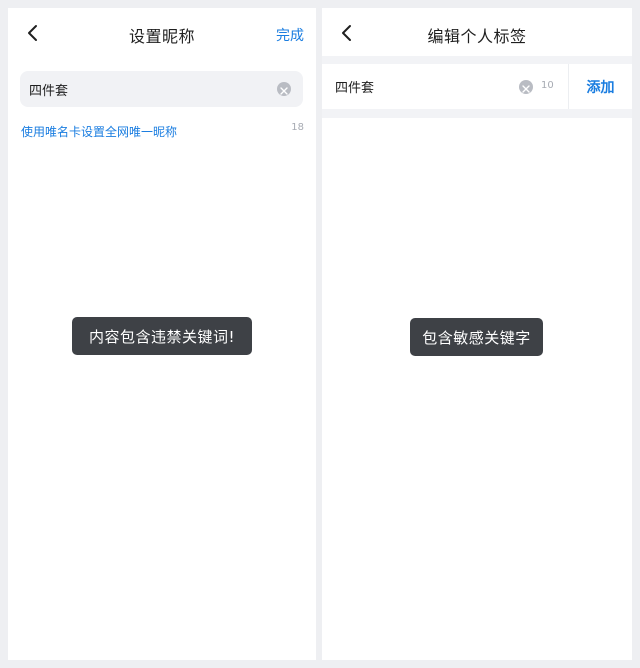 The width and height of the screenshot is (640, 668). I want to click on page-title: 设置昵称, so click(161, 36).